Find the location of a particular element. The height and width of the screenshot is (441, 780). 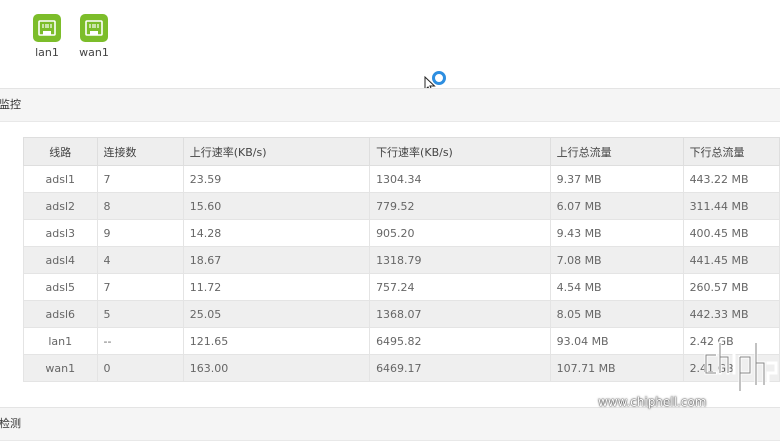

column-header-upload-rate: 上行速率(KB/s) is located at coordinates (276, 151).